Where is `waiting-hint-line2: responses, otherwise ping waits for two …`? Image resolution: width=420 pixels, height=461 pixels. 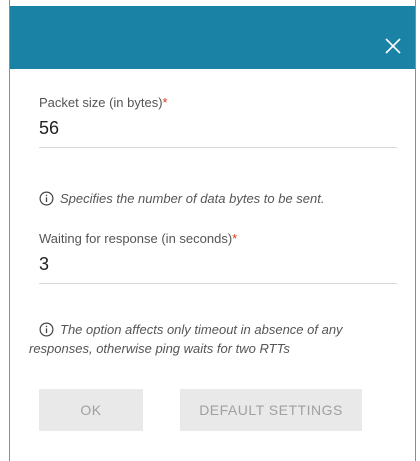
waiting-hint-line2: responses, otherwise ping waits for two … is located at coordinates (159, 348).